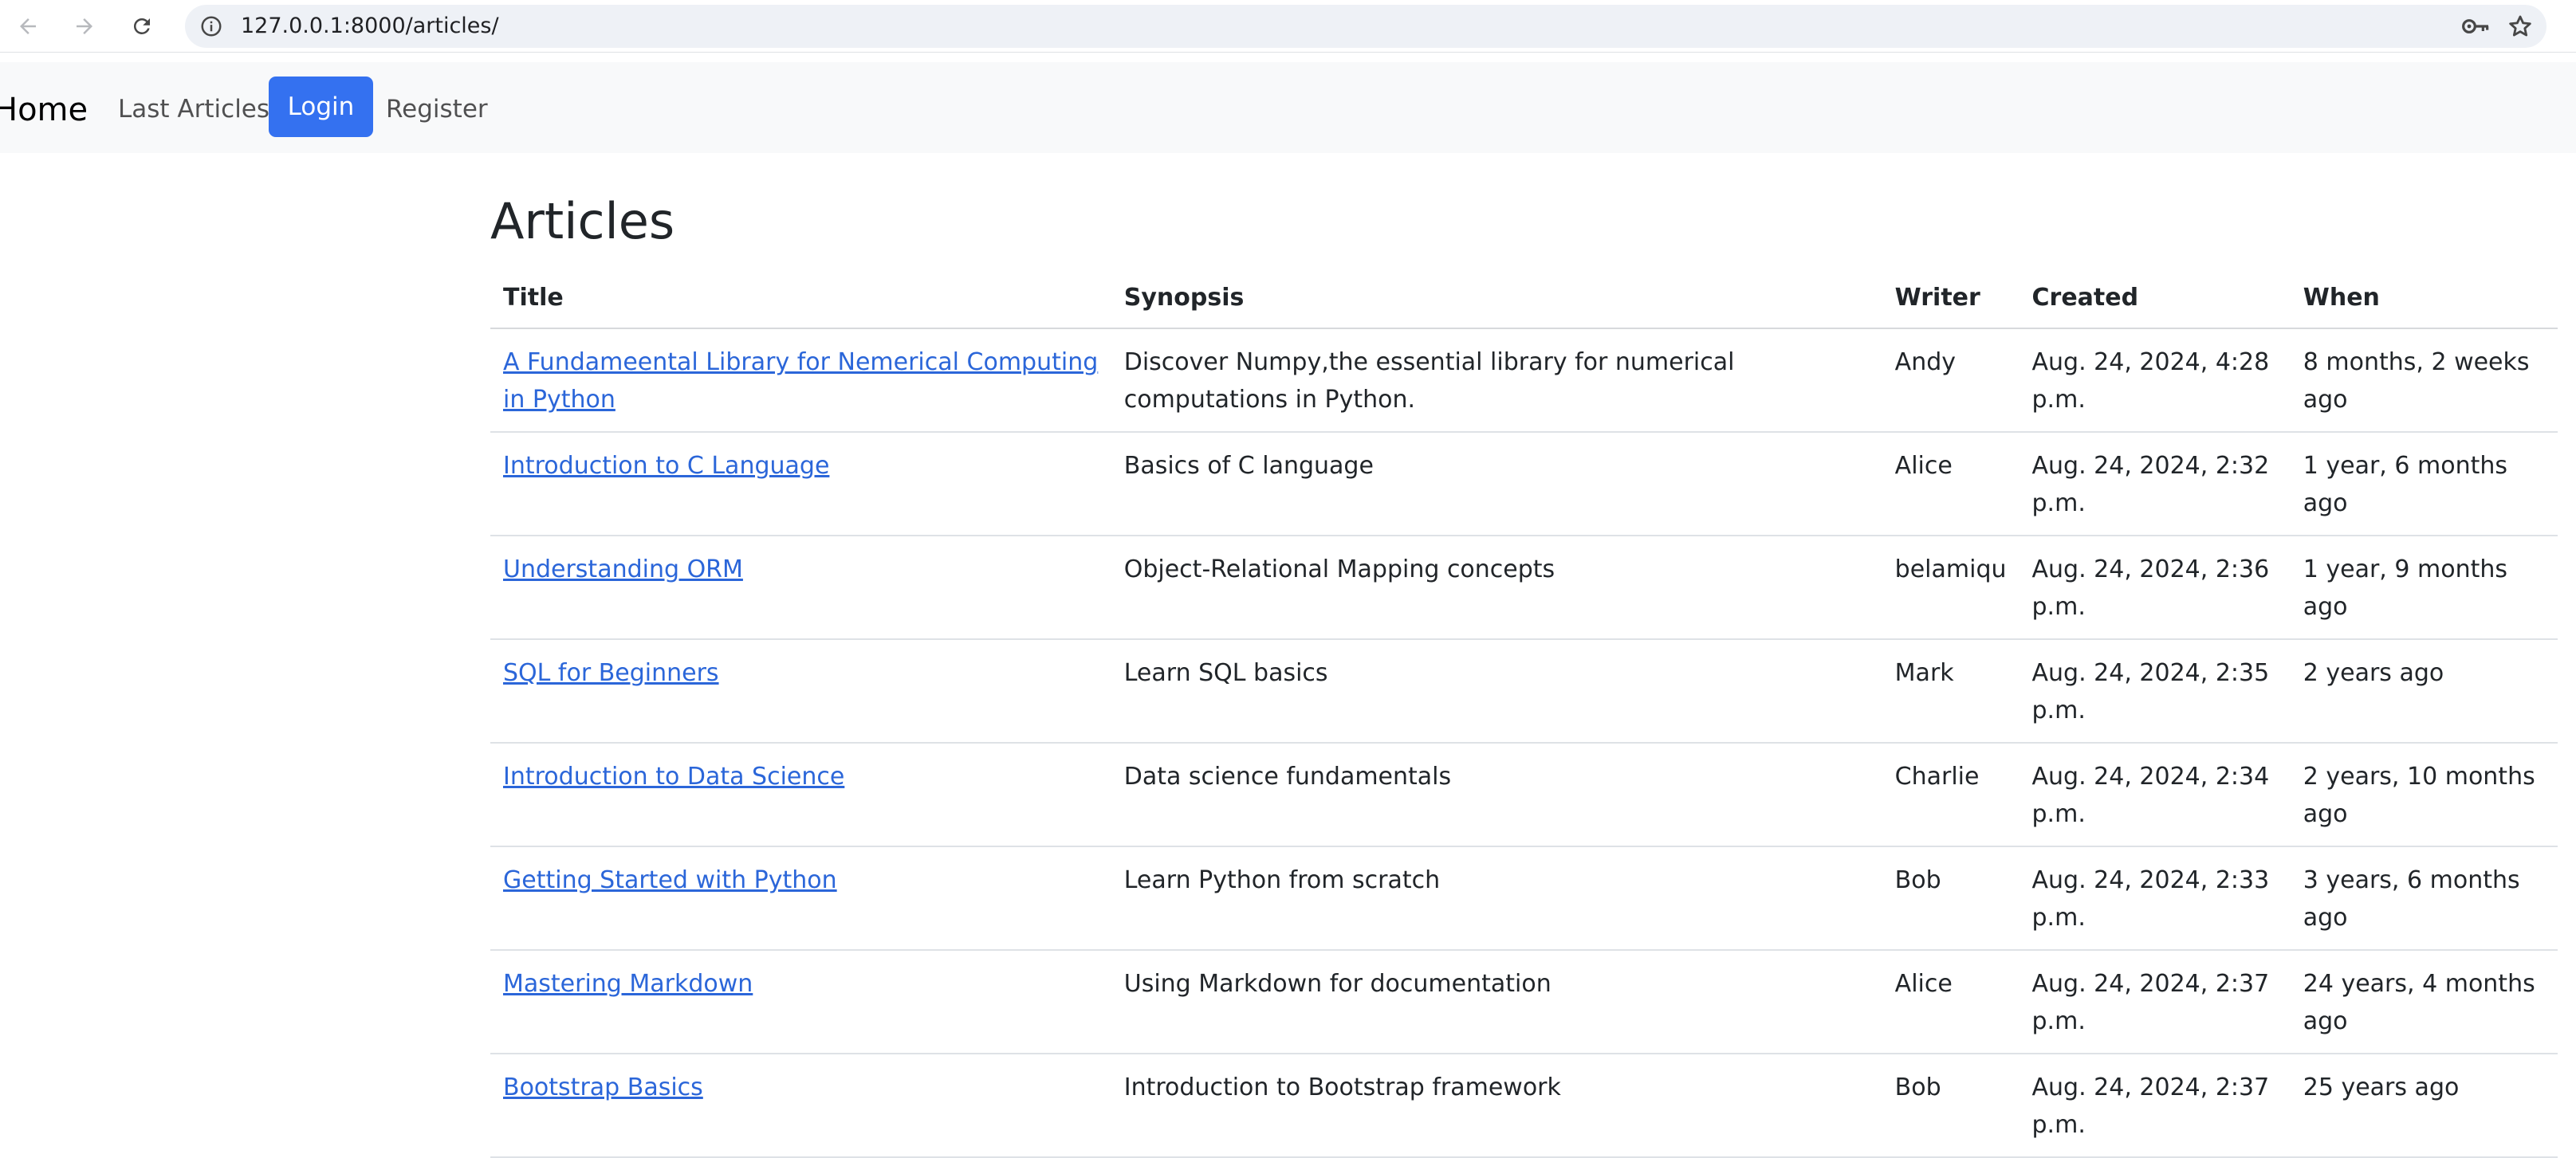 The width and height of the screenshot is (2576, 1158). What do you see at coordinates (801, 691) in the screenshot?
I see `cell-title: SQL for Beginners` at bounding box center [801, 691].